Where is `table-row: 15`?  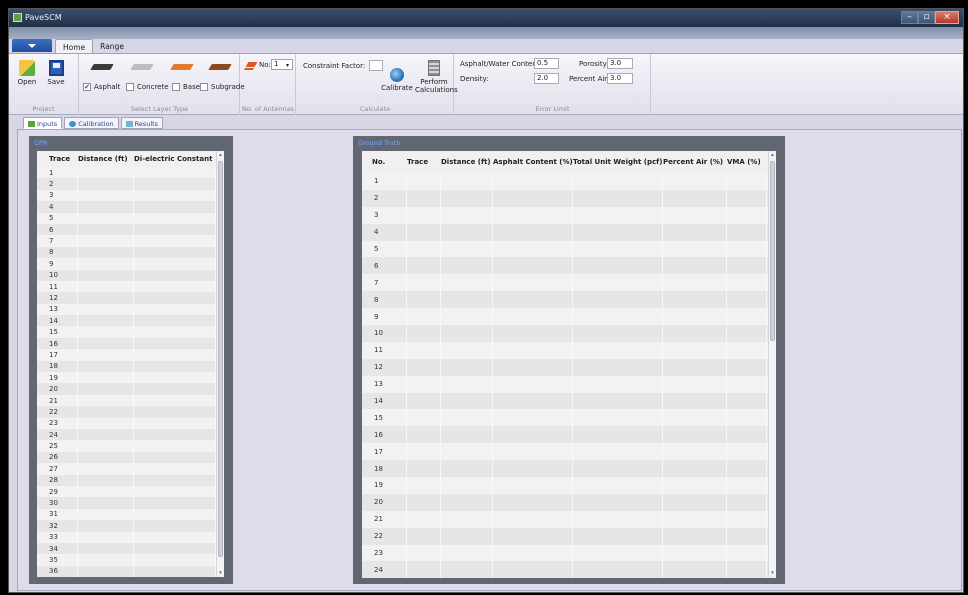 table-row: 15 is located at coordinates (569, 418).